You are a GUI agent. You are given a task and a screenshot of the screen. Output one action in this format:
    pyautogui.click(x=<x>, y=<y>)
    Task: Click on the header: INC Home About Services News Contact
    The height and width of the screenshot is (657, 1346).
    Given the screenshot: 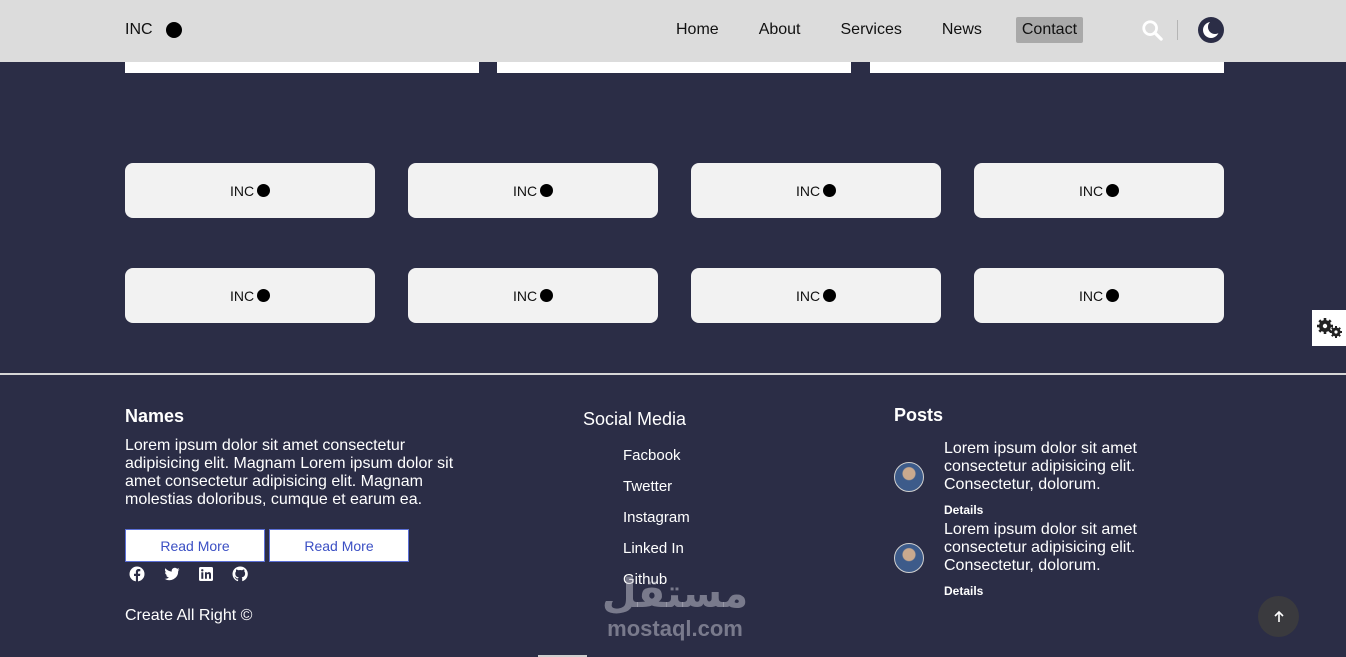 What is the action you would take?
    pyautogui.click(x=673, y=31)
    